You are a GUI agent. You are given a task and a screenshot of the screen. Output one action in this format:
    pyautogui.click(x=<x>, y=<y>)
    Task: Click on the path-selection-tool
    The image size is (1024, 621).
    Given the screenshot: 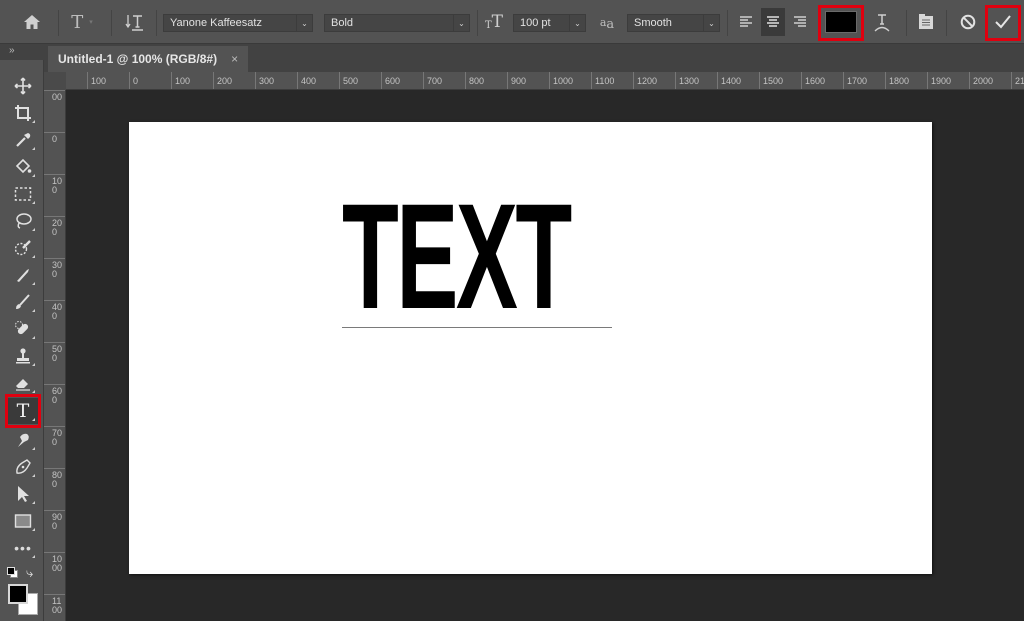 What is the action you would take?
    pyautogui.click(x=23, y=494)
    